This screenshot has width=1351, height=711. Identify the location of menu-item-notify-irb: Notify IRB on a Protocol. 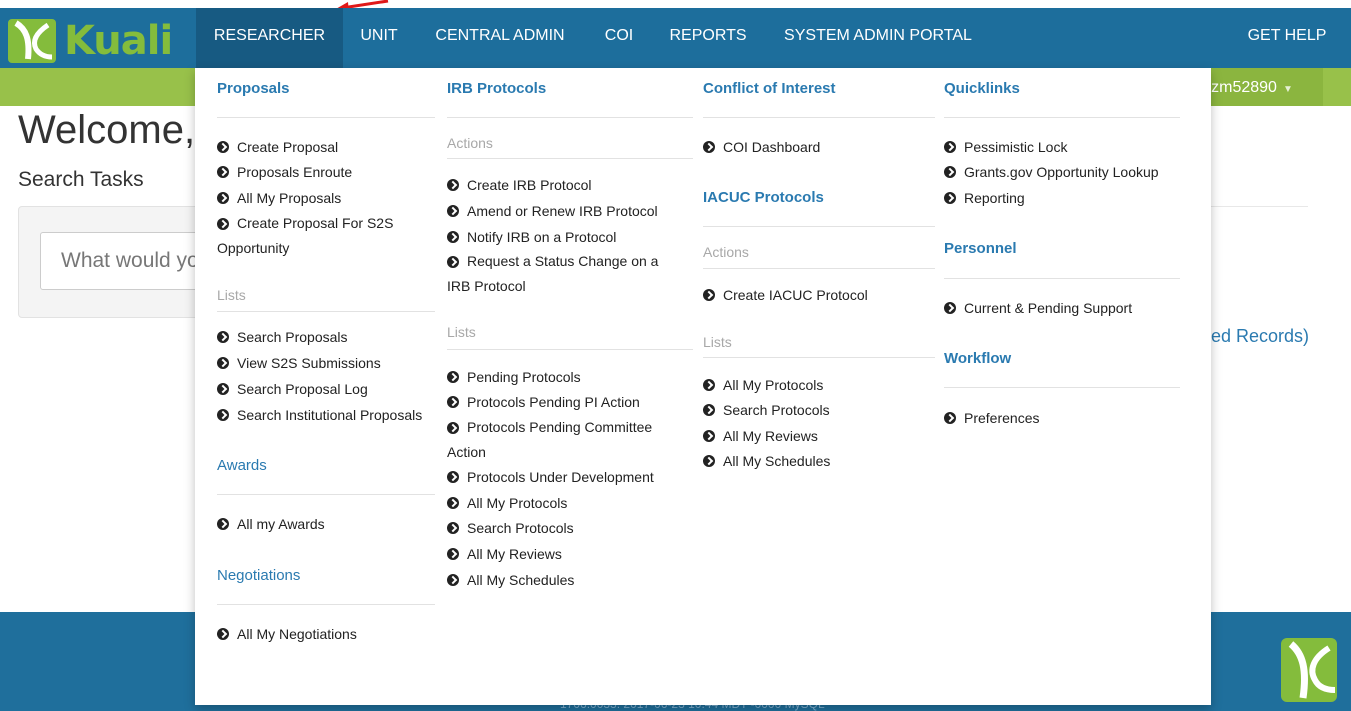
(531, 237).